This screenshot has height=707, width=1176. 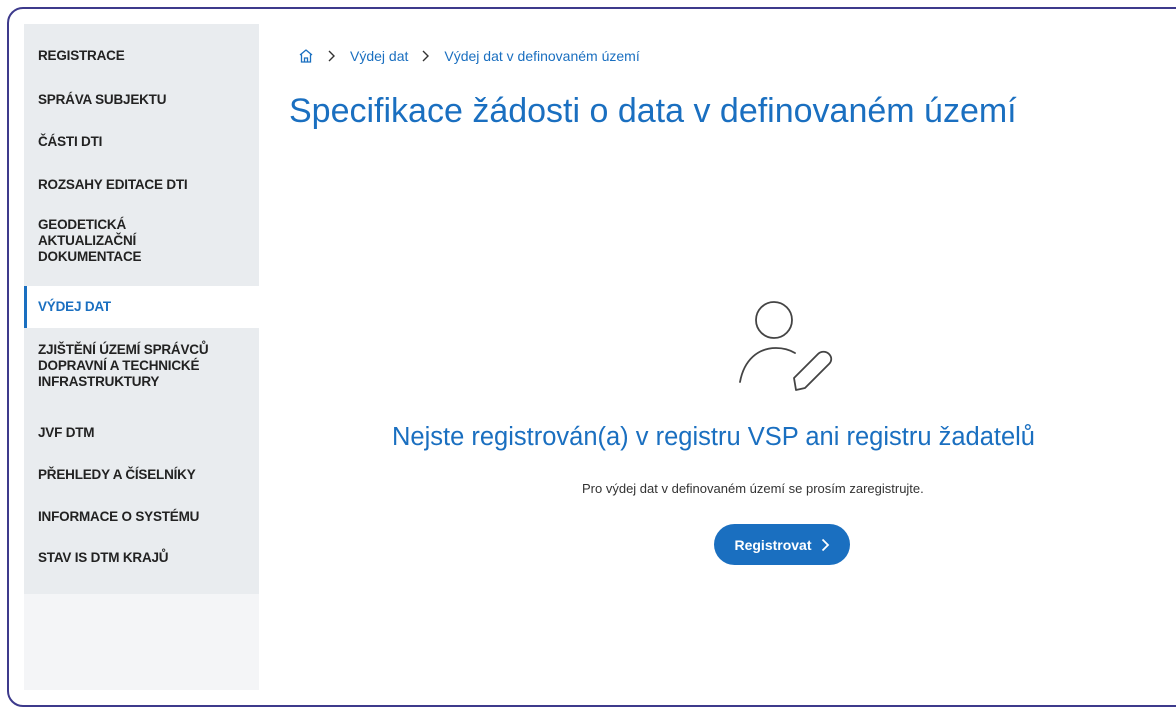 What do you see at coordinates (99, 381) in the screenshot?
I see `sidebar-item-label-line: INFRASTRUKTURY` at bounding box center [99, 381].